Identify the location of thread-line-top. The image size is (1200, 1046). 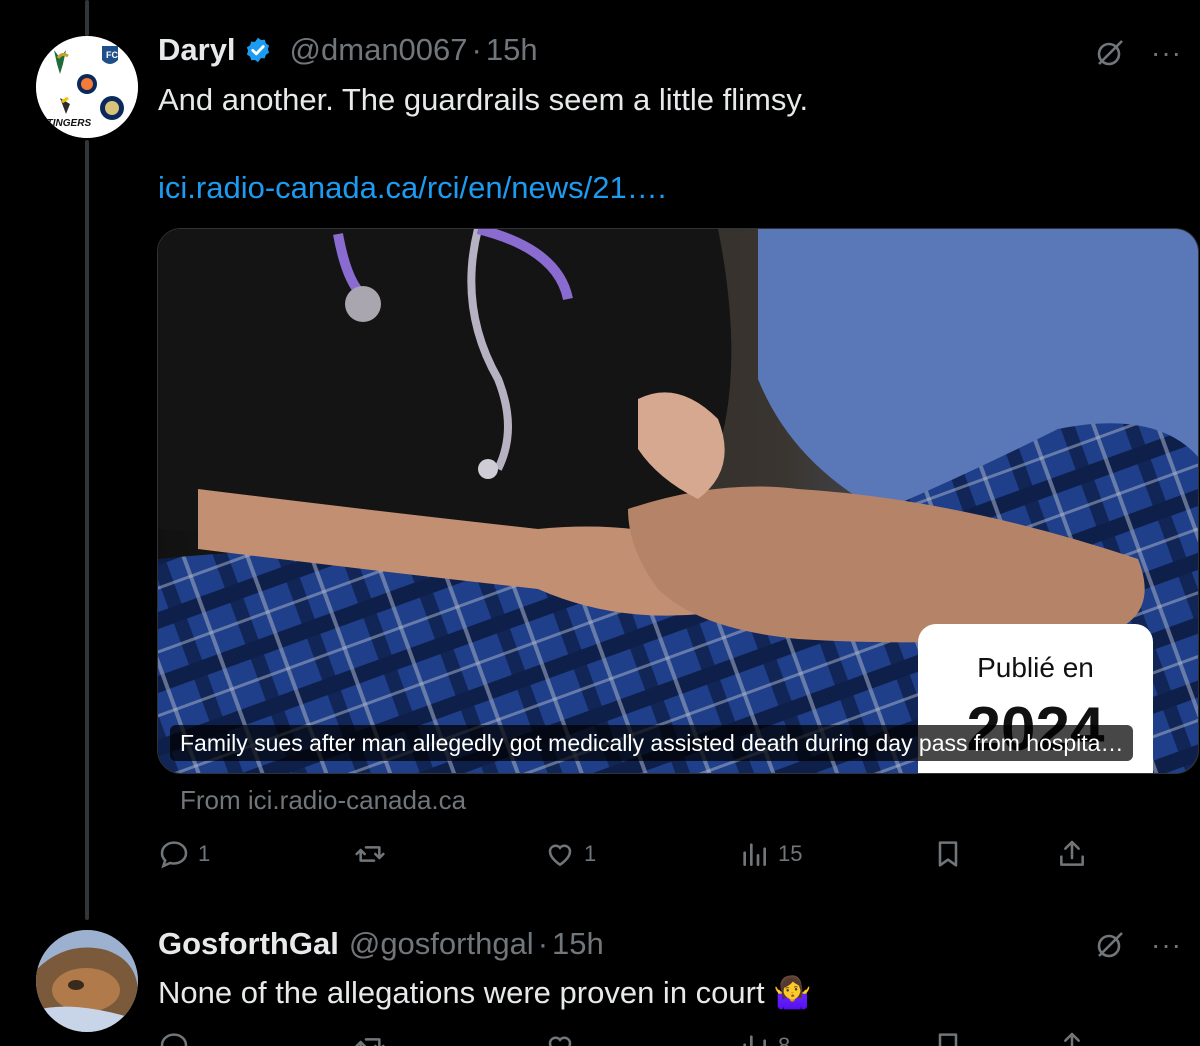
(87, 18).